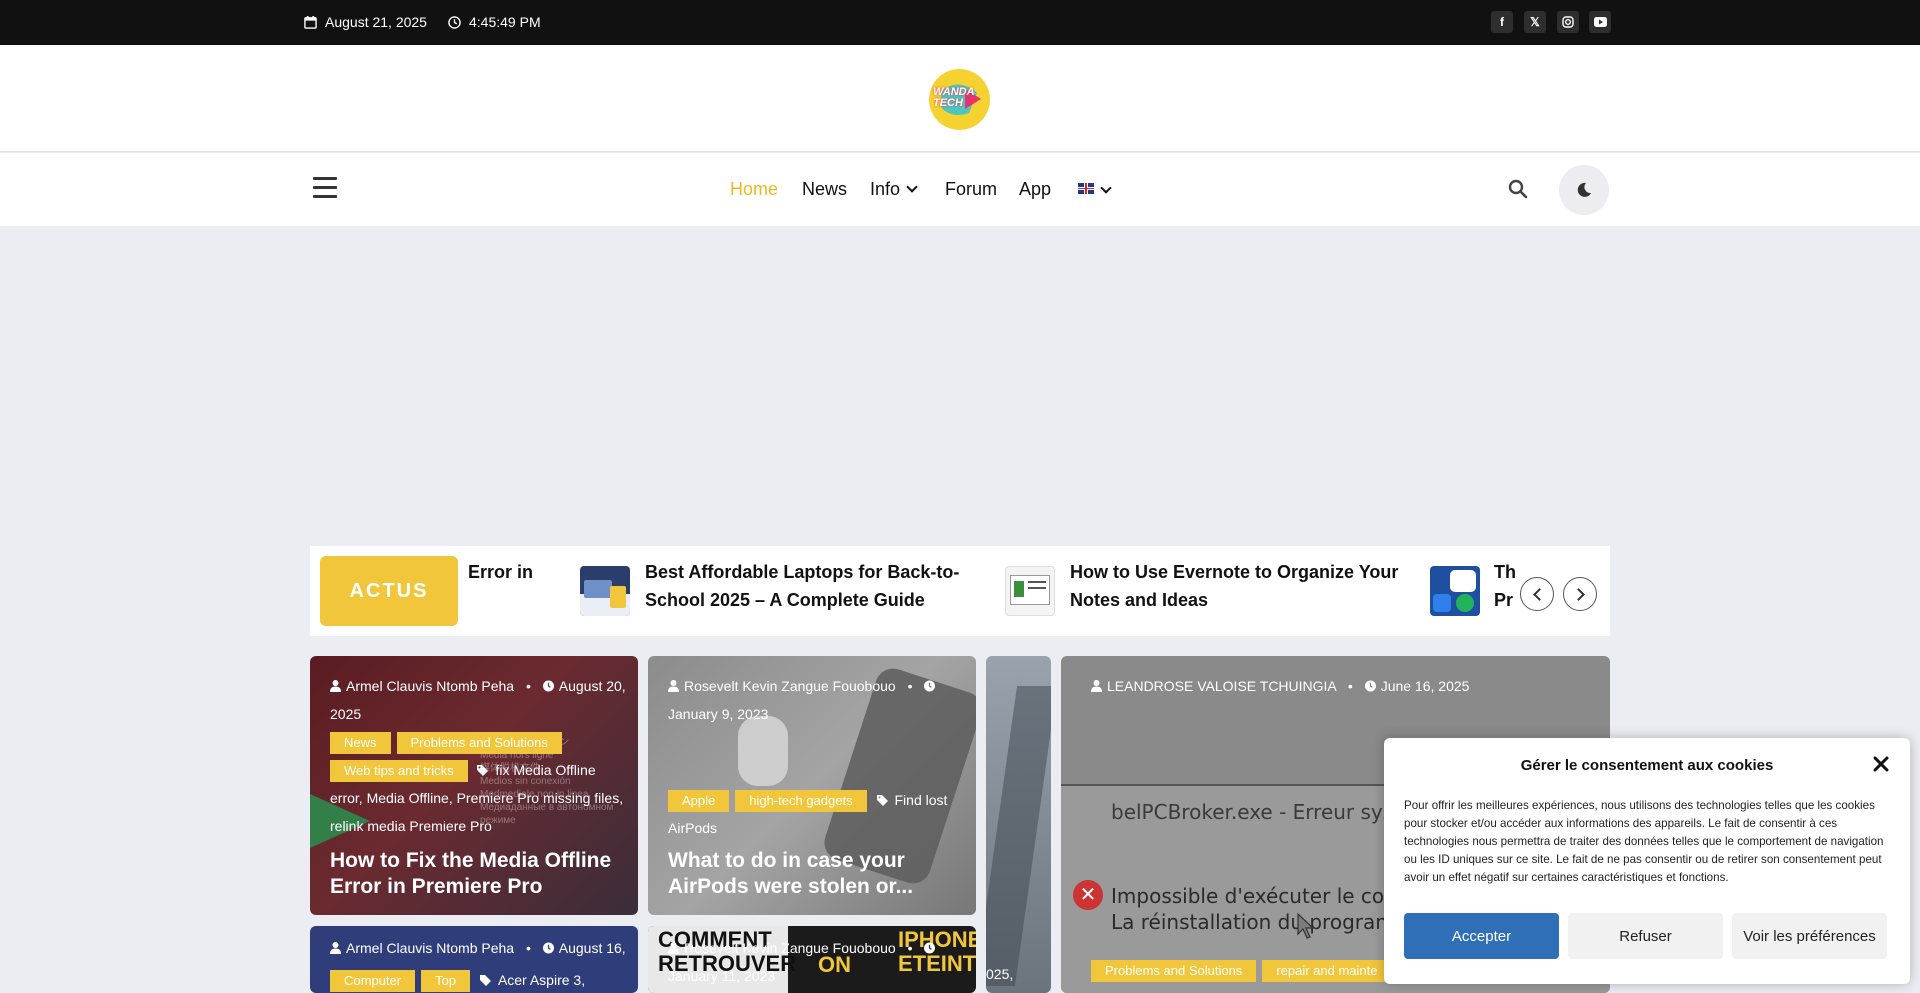 The width and height of the screenshot is (1920, 993). Describe the element at coordinates (824, 189) in the screenshot. I see `nav-item-news: News` at that location.